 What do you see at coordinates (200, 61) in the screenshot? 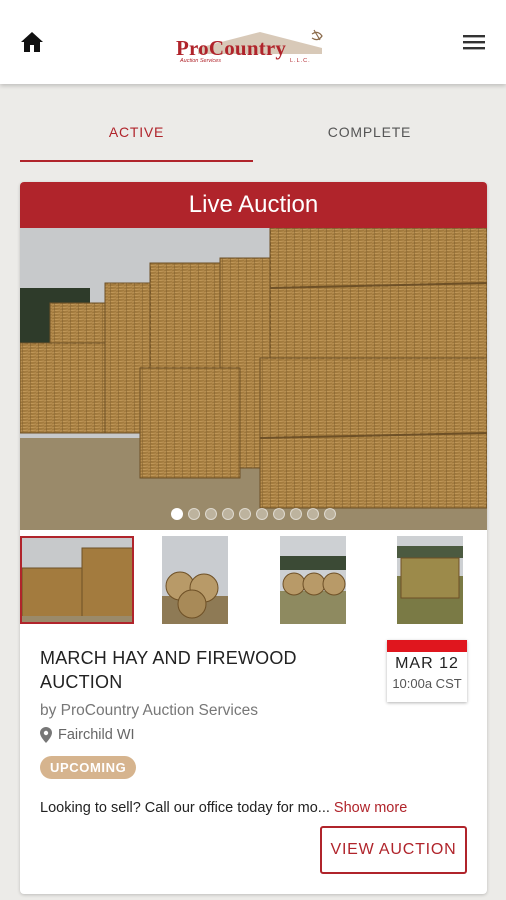
I see `logo-tagline: Auction Services` at bounding box center [200, 61].